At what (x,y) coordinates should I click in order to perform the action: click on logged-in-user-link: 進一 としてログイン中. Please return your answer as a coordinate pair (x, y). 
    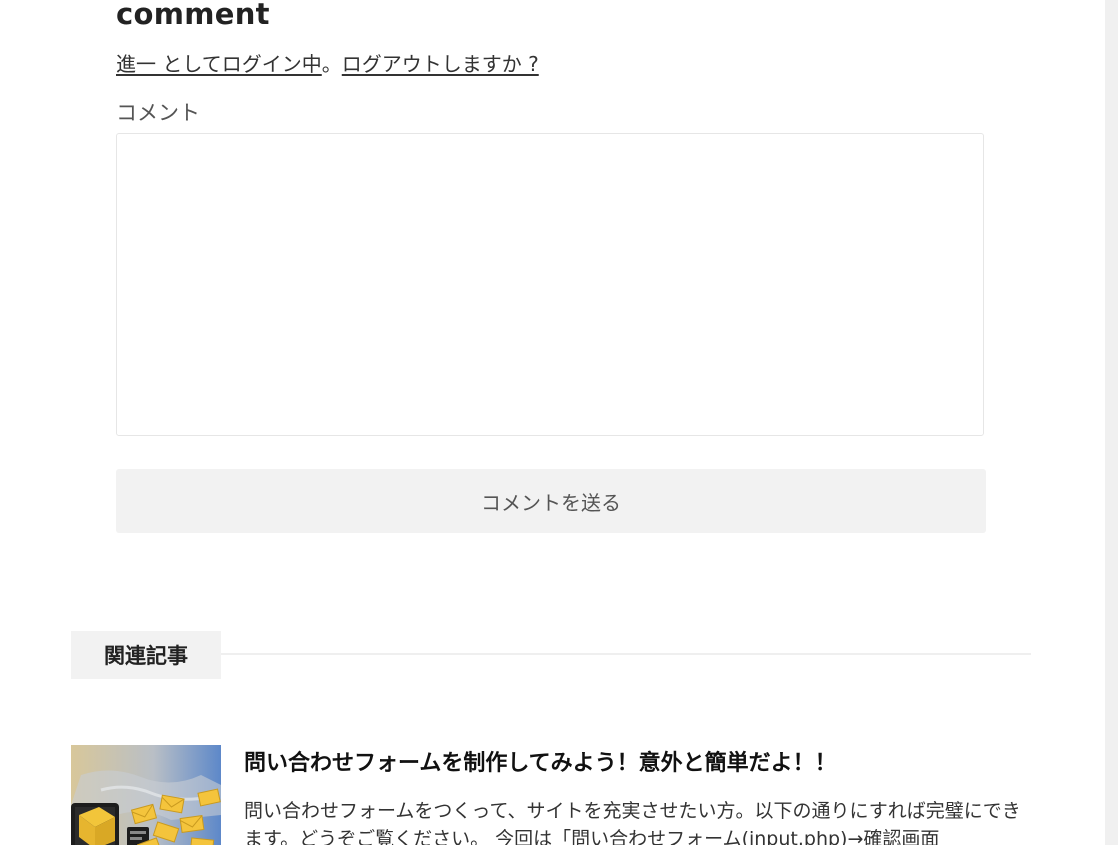
    Looking at the image, I should click on (219, 64).